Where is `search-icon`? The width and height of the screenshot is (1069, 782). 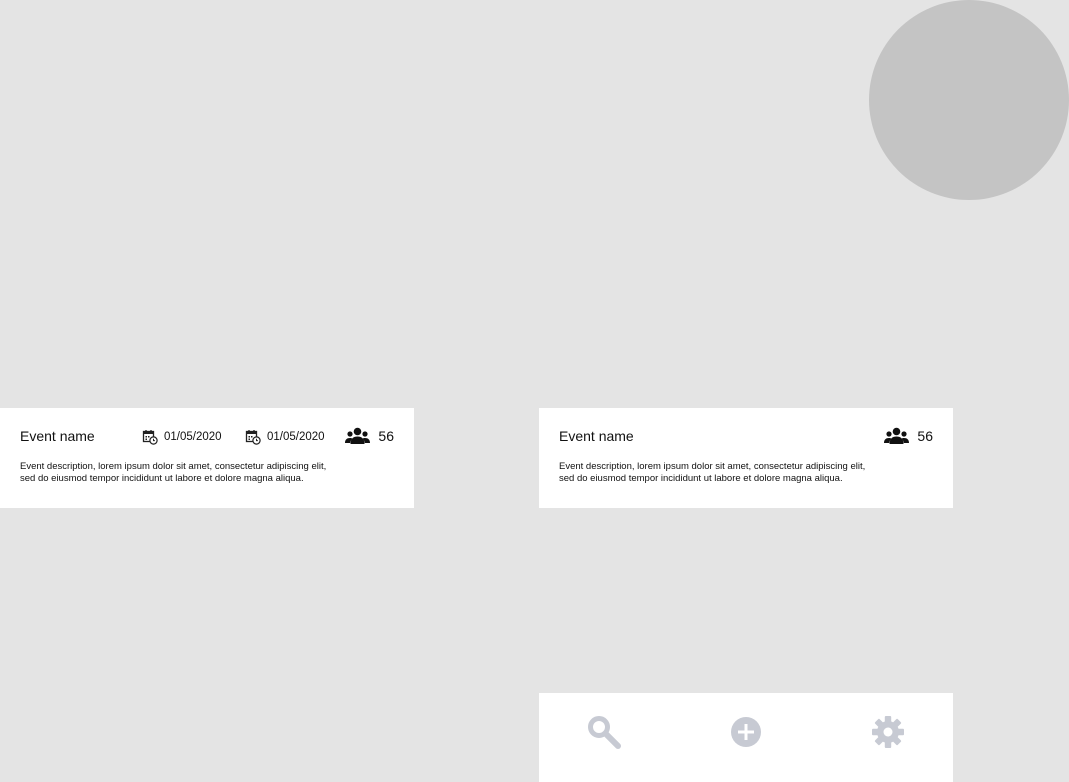 search-icon is located at coordinates (604, 732).